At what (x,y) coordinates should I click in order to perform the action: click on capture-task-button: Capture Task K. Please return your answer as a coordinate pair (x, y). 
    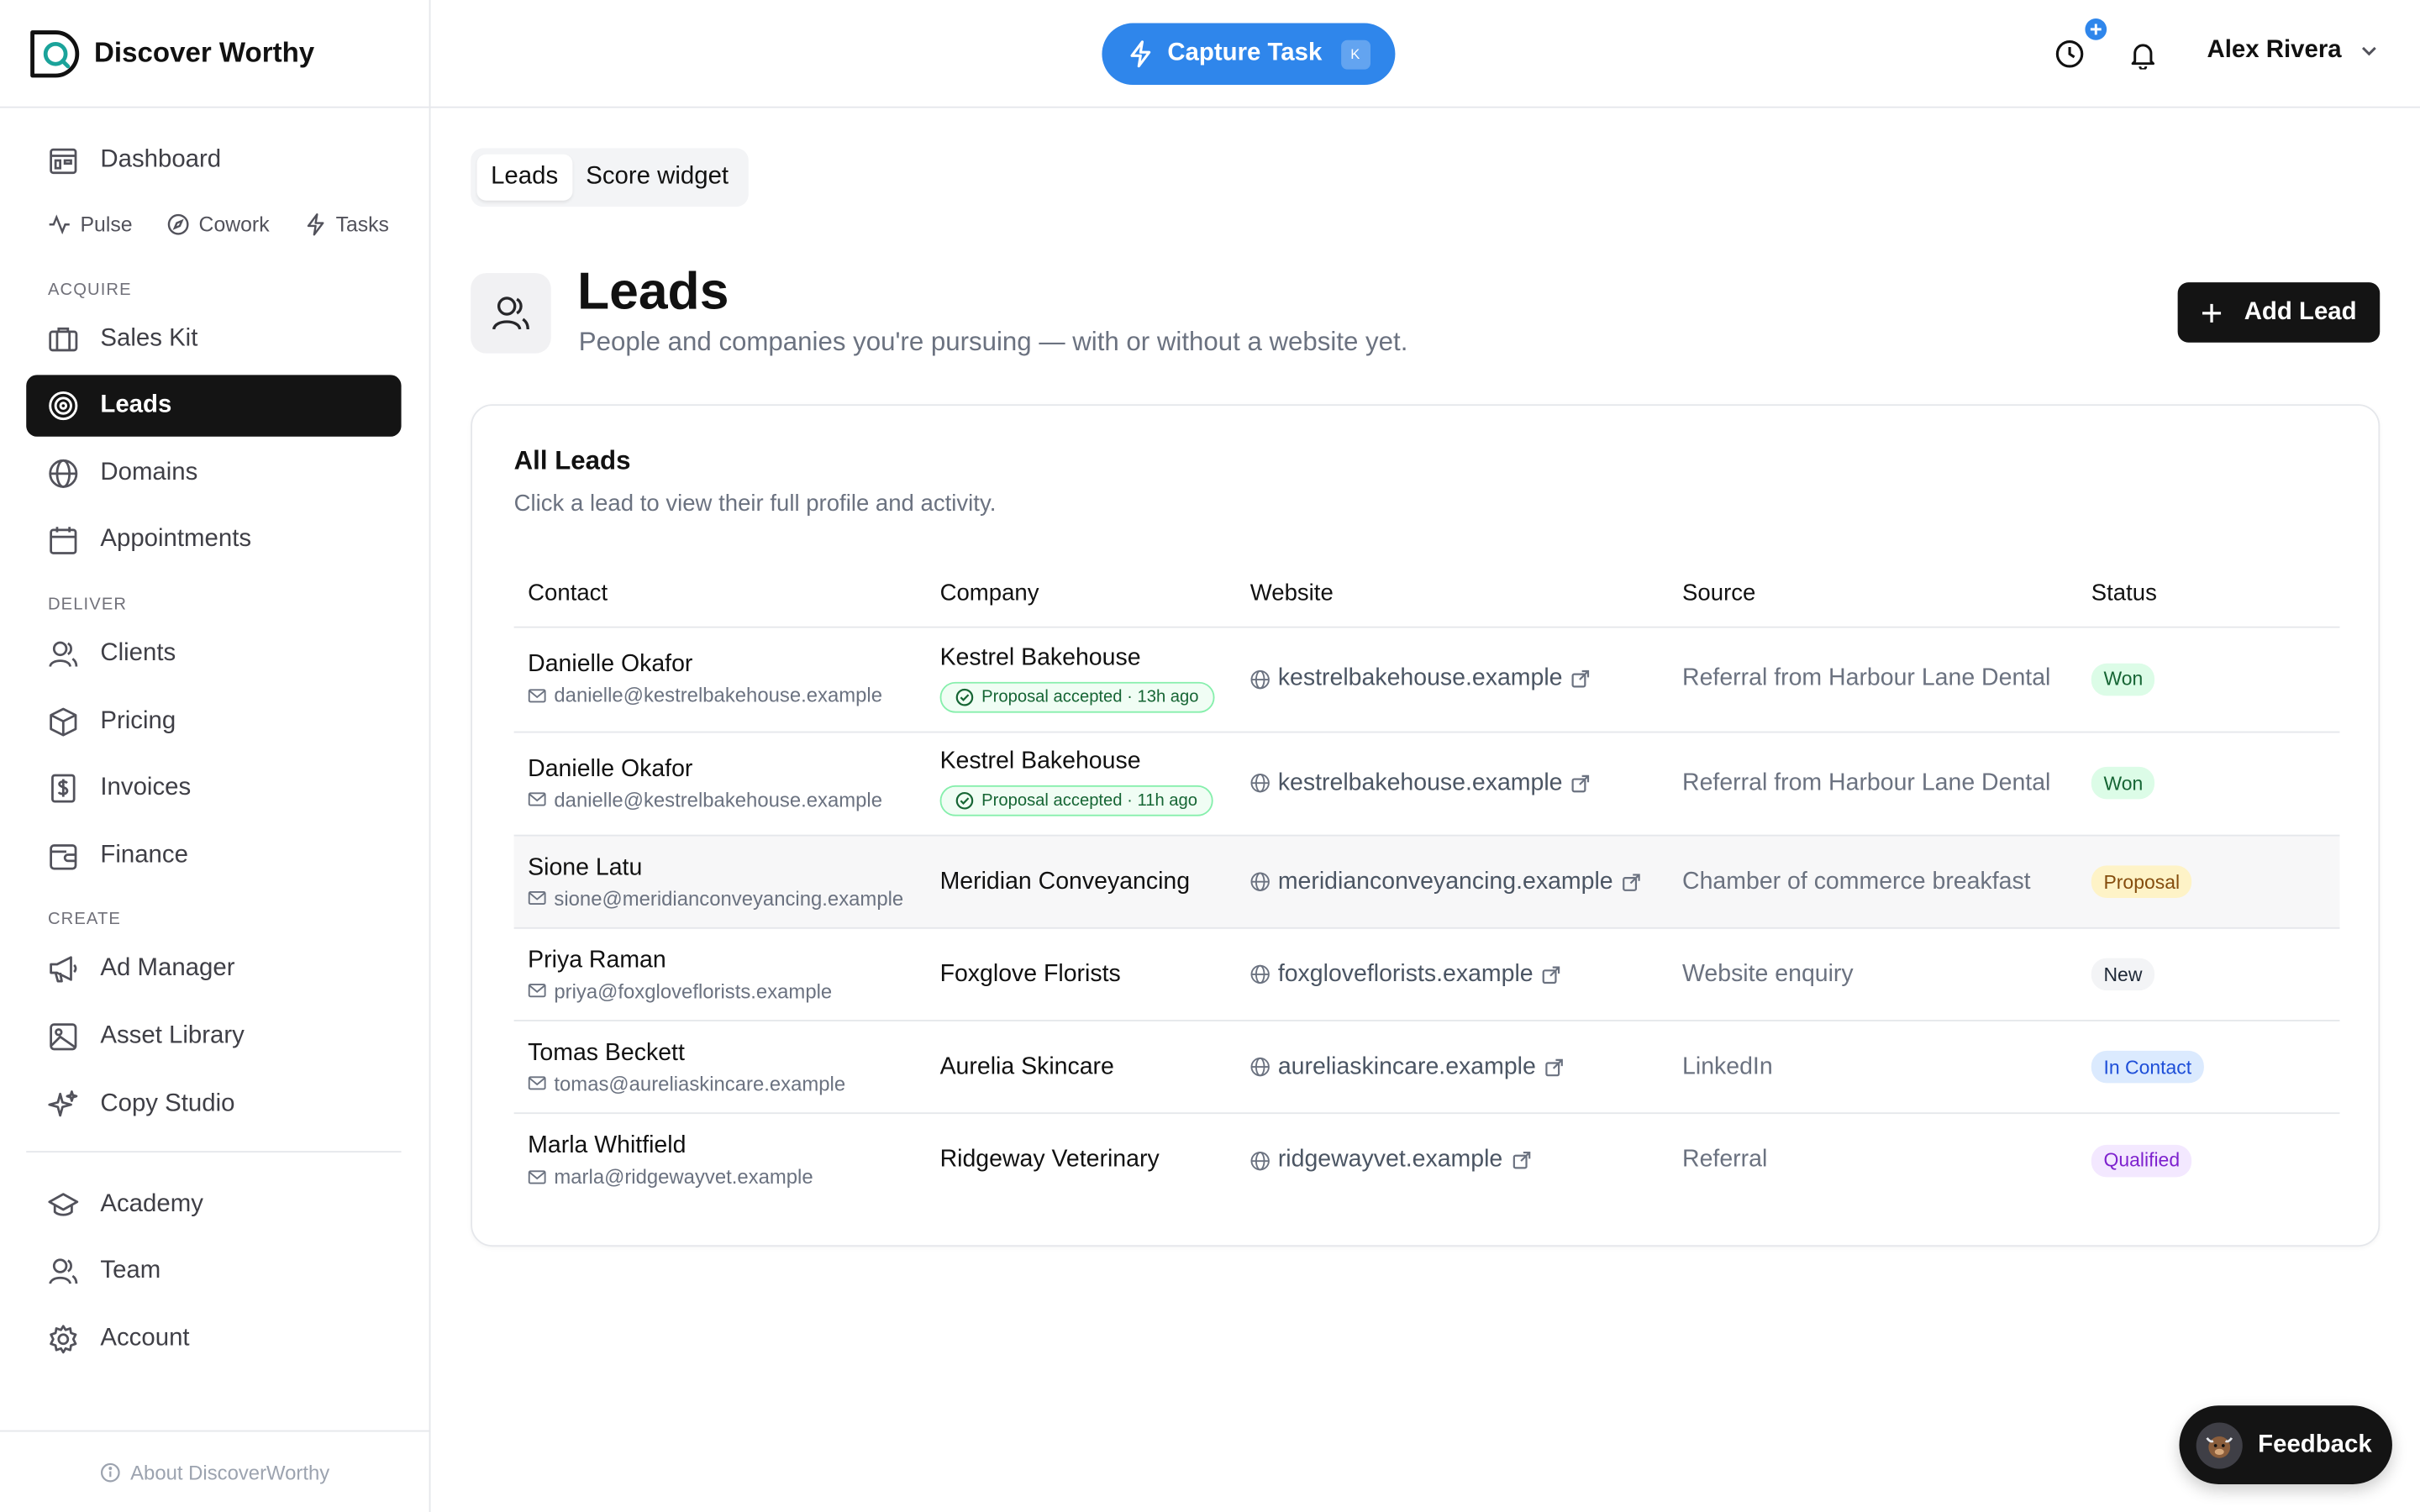
    Looking at the image, I should click on (1249, 54).